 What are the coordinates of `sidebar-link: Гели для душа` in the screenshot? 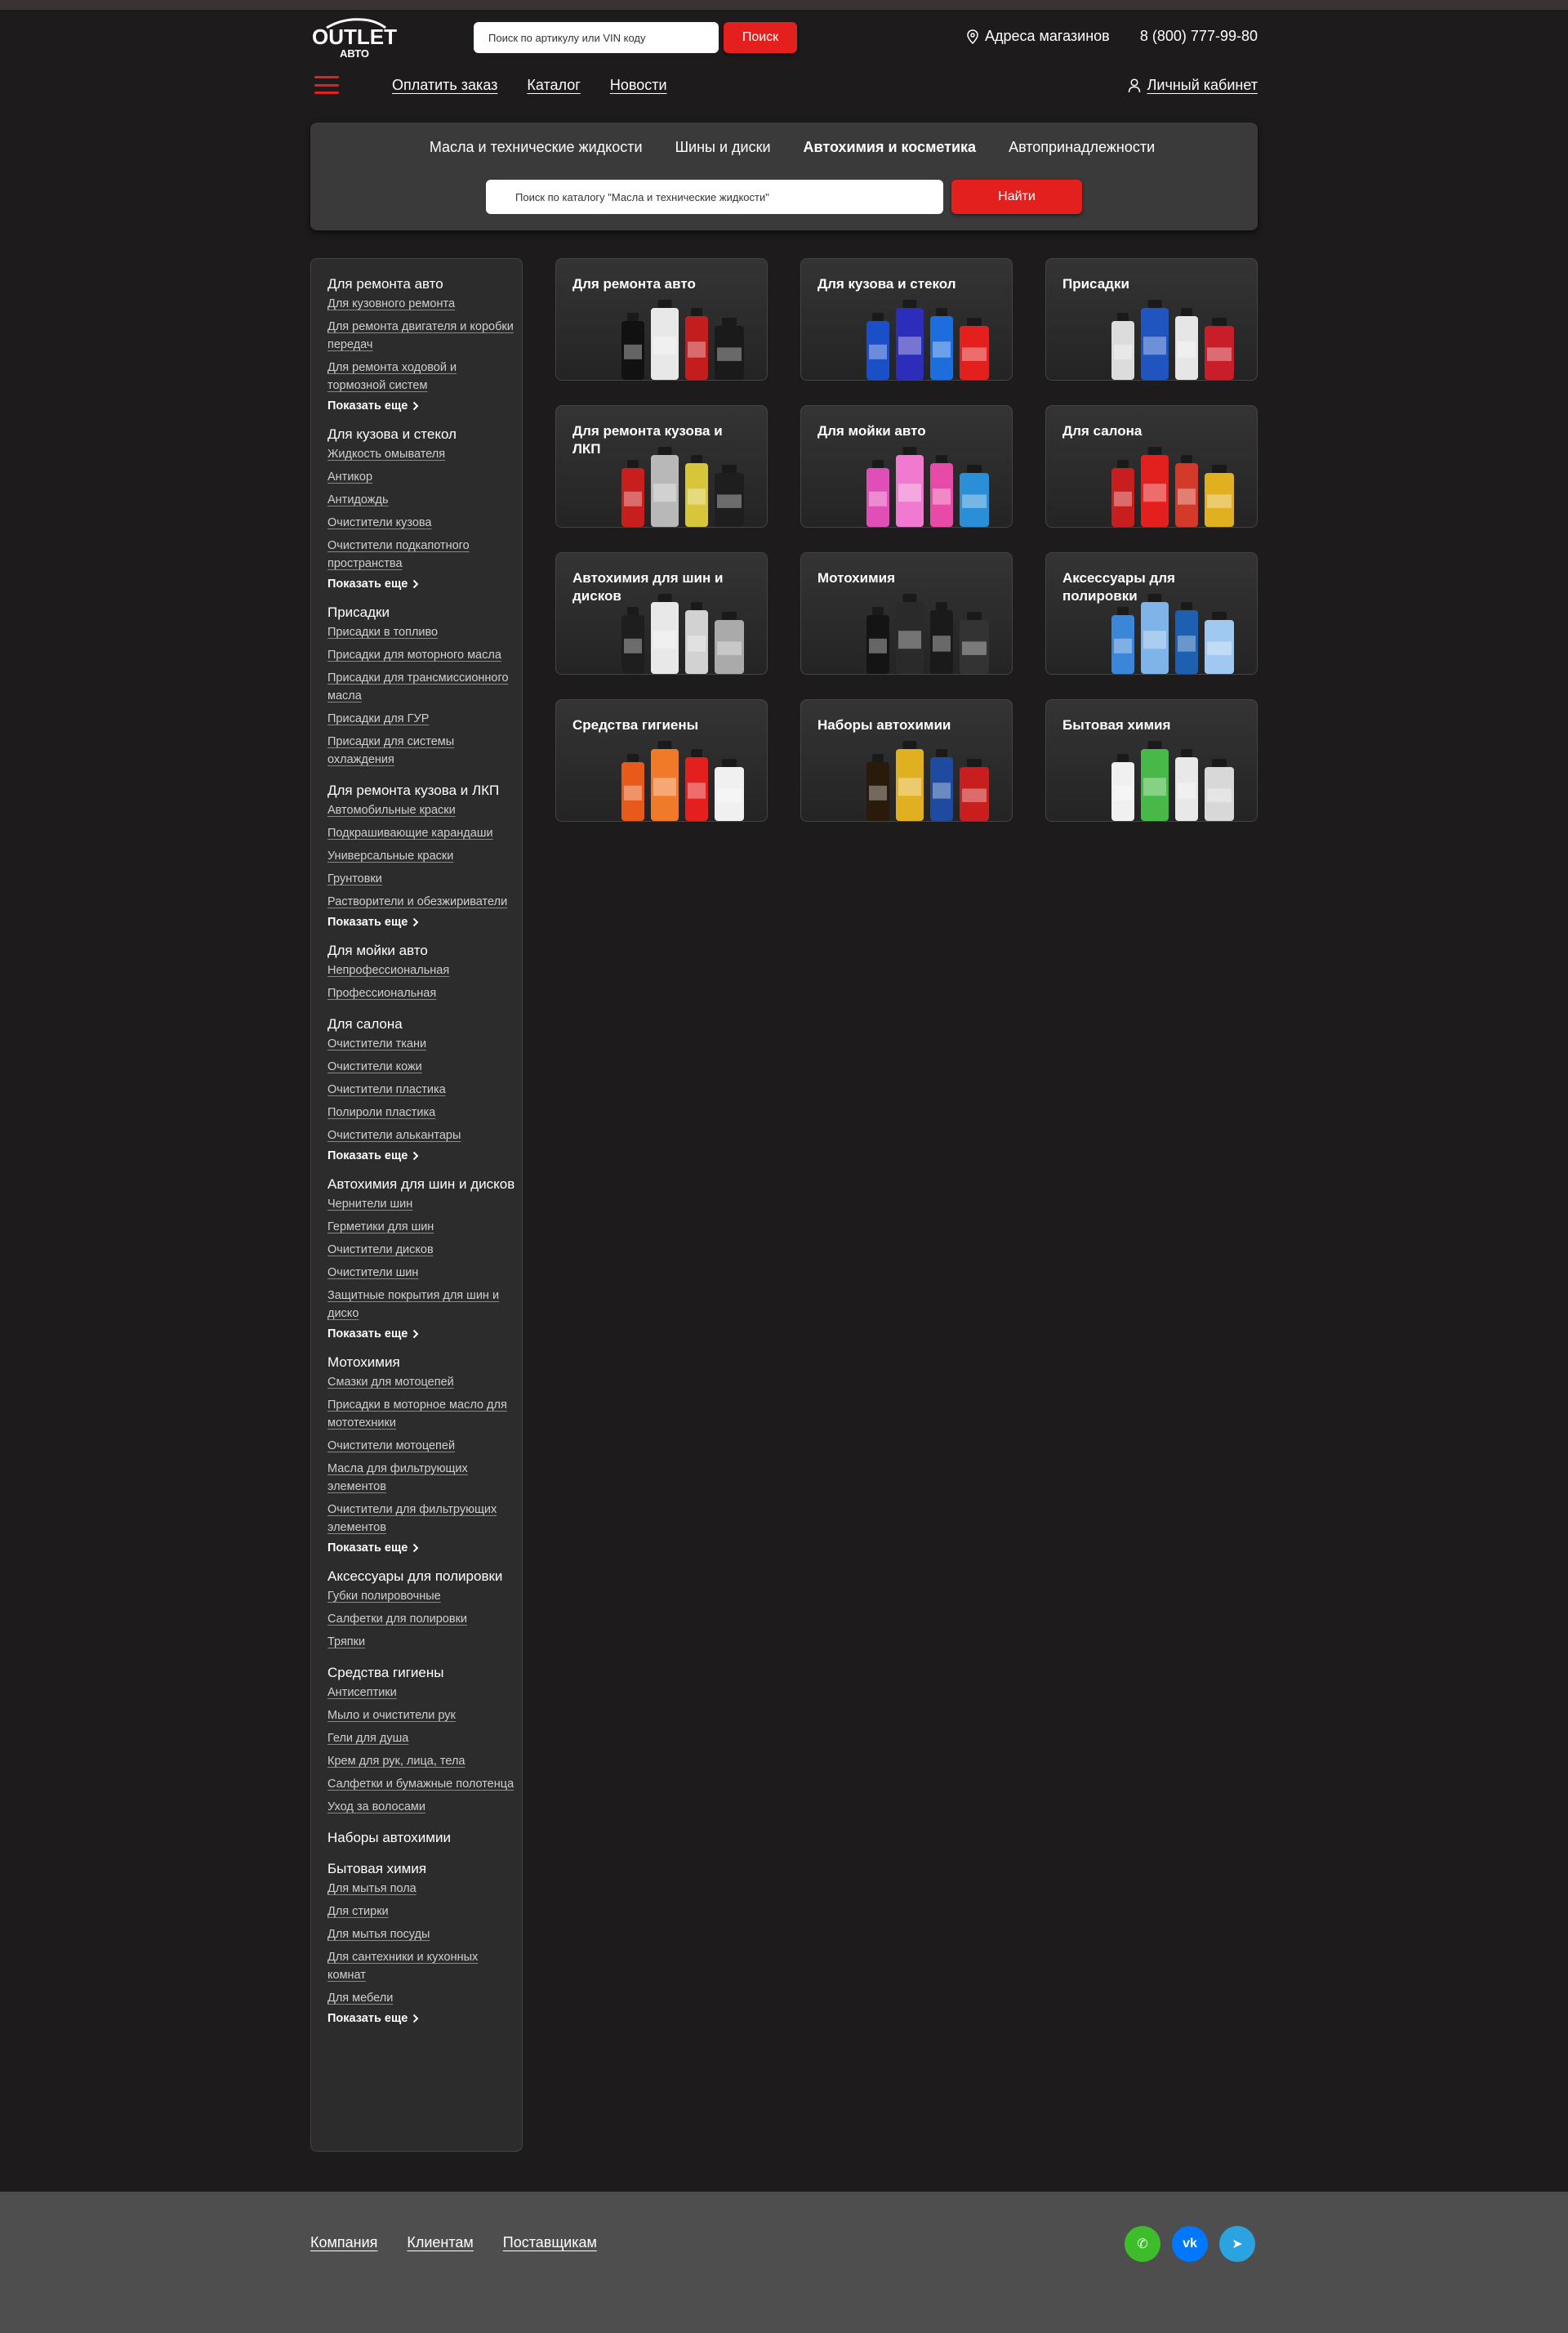 It's located at (367, 1739).